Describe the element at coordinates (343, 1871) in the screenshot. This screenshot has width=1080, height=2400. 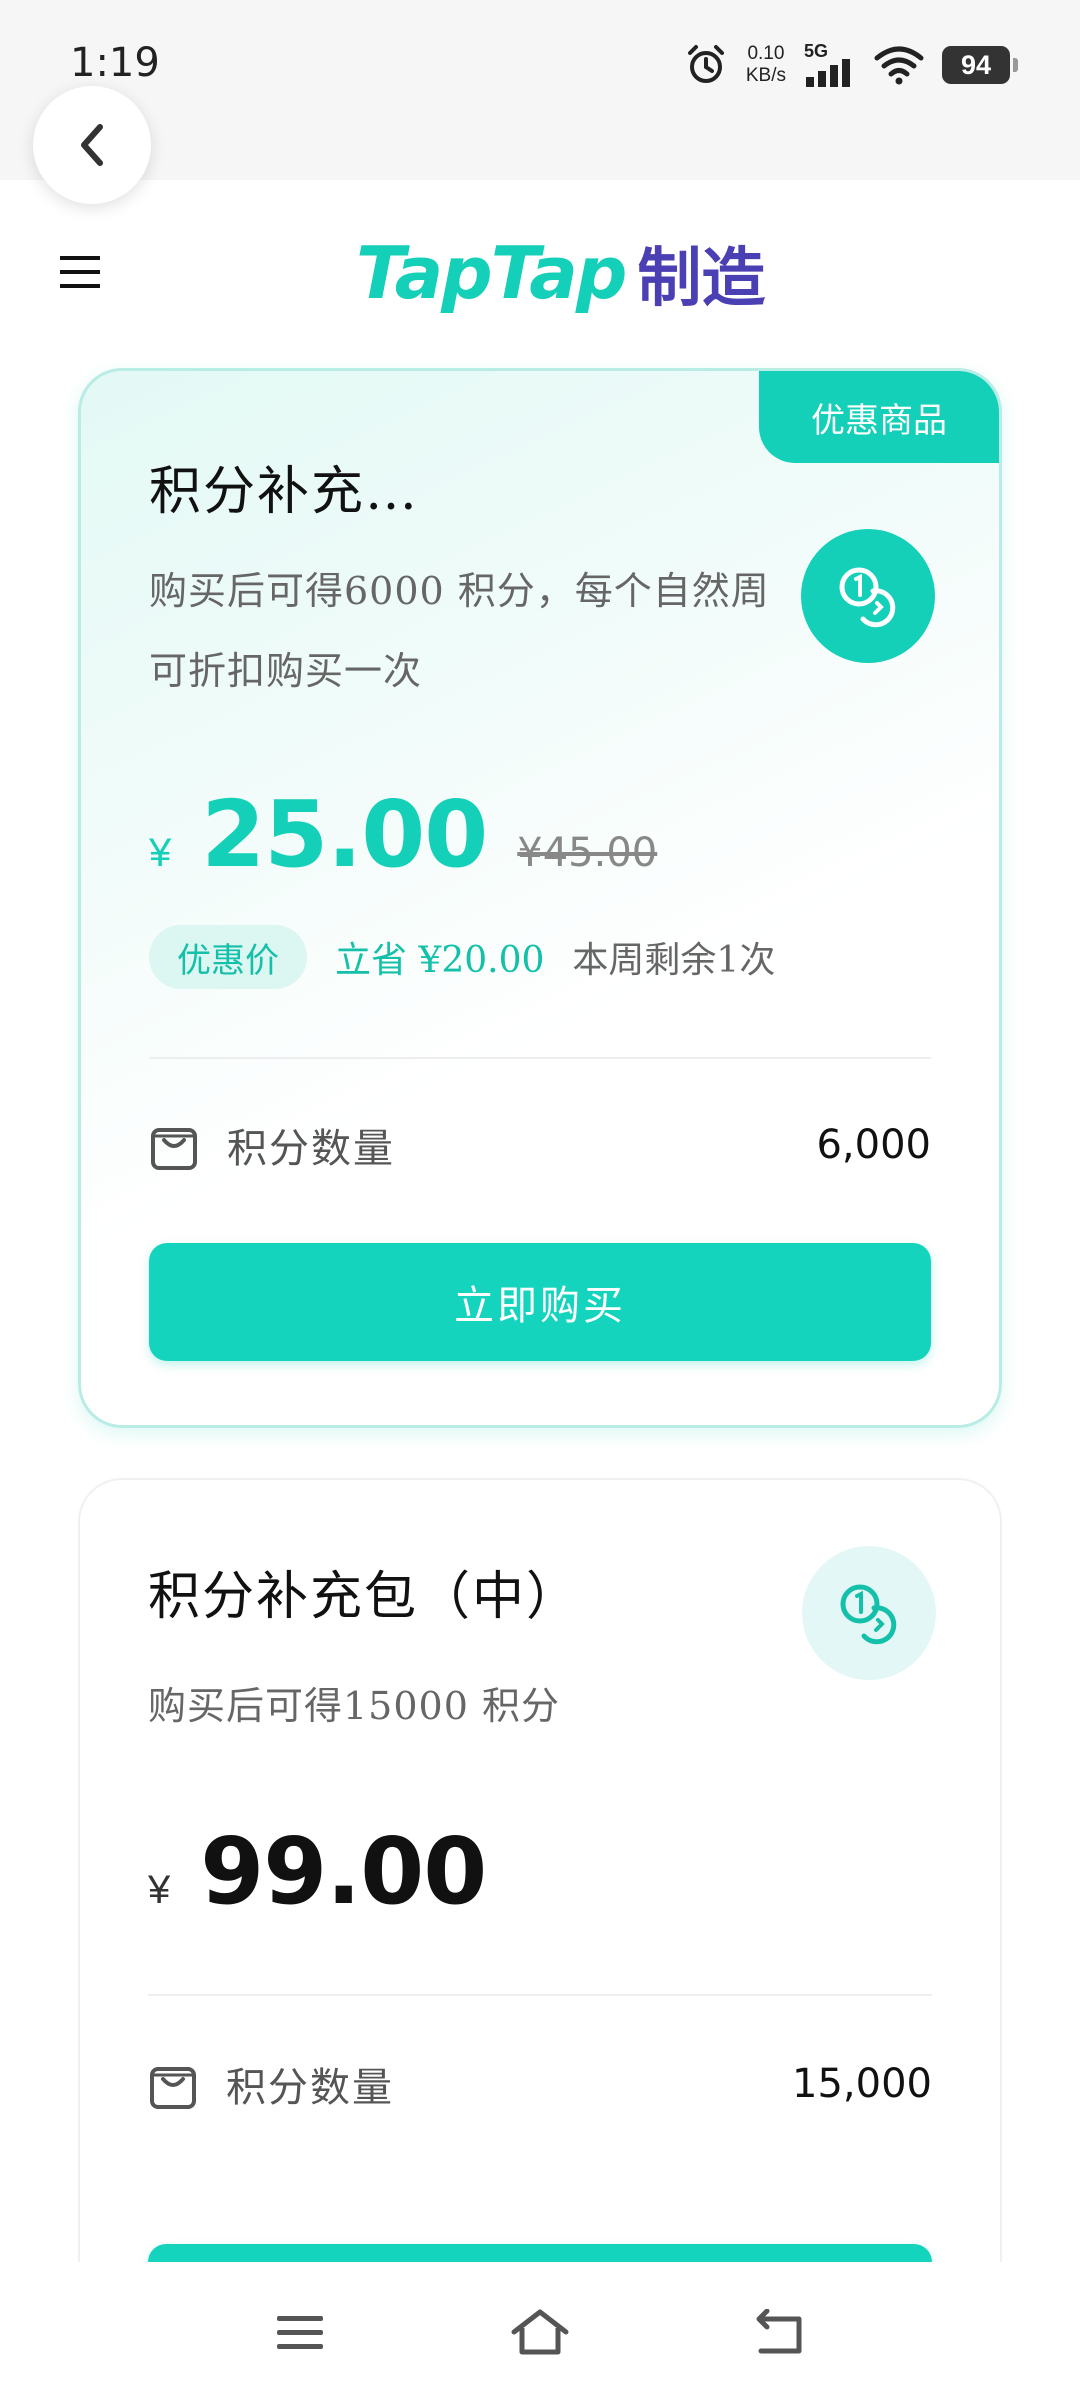
I see `product-price: 99.00` at that location.